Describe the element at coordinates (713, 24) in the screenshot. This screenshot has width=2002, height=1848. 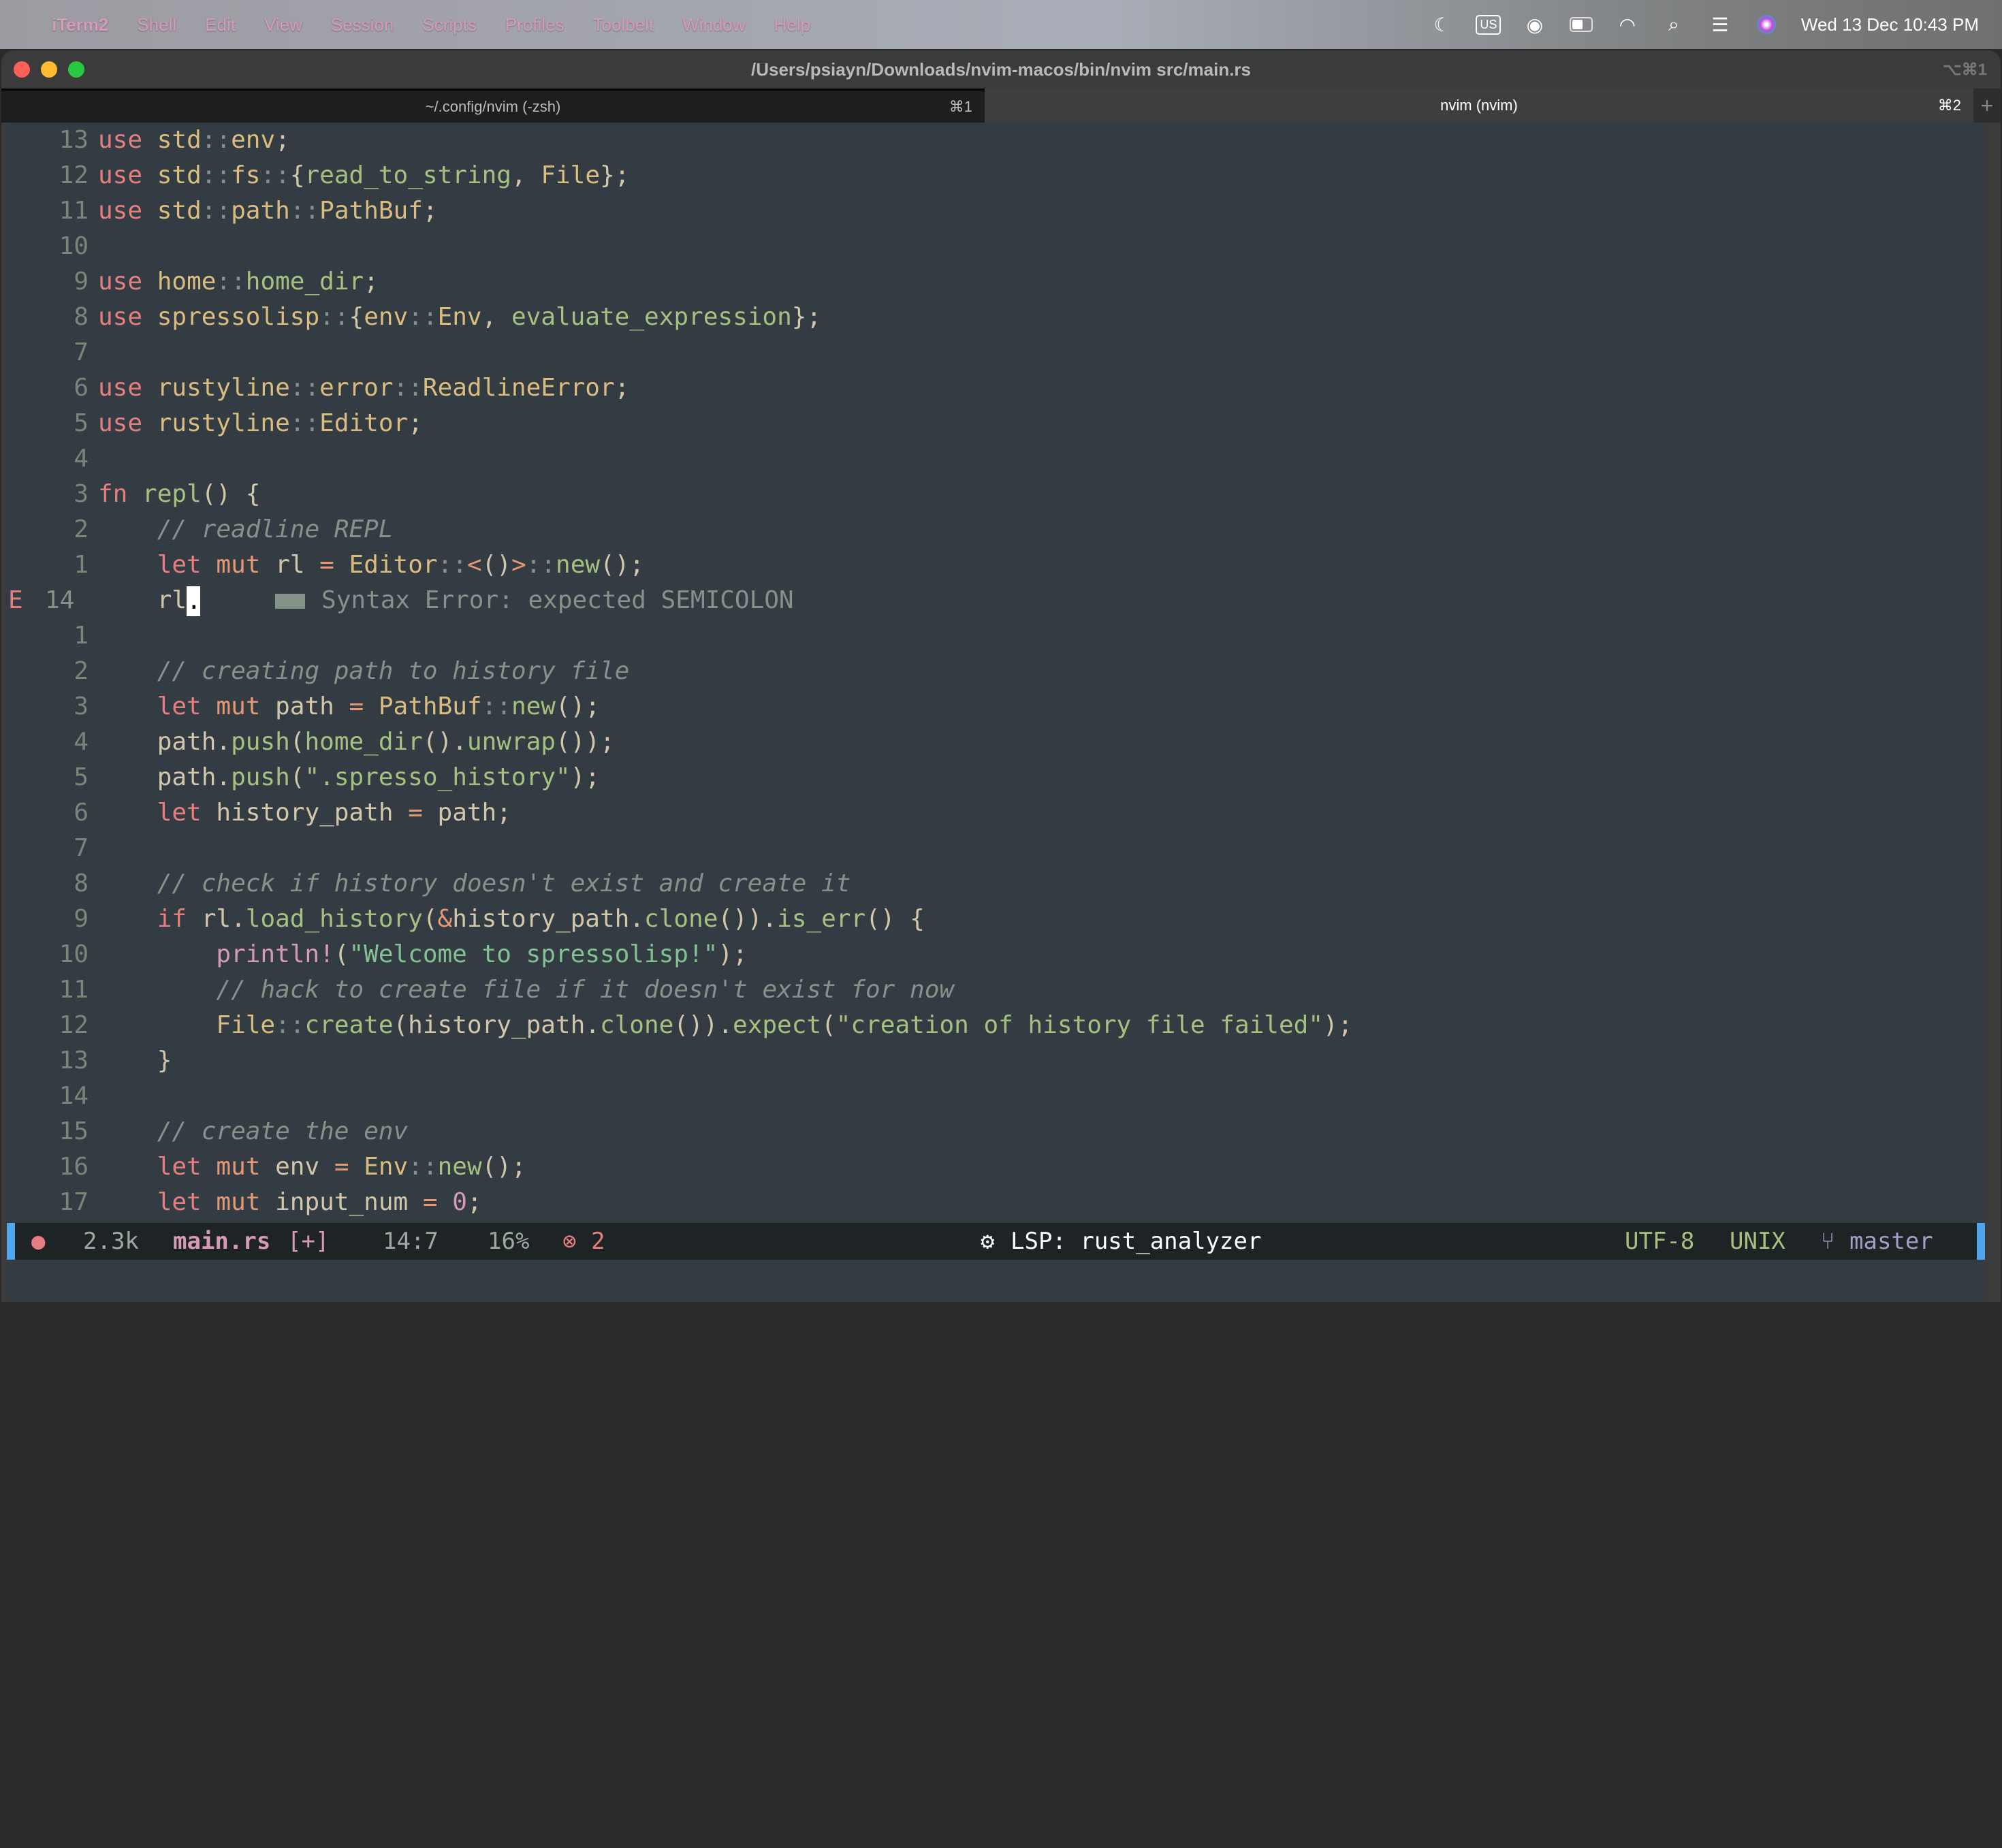
I see `menu-window: Window` at that location.